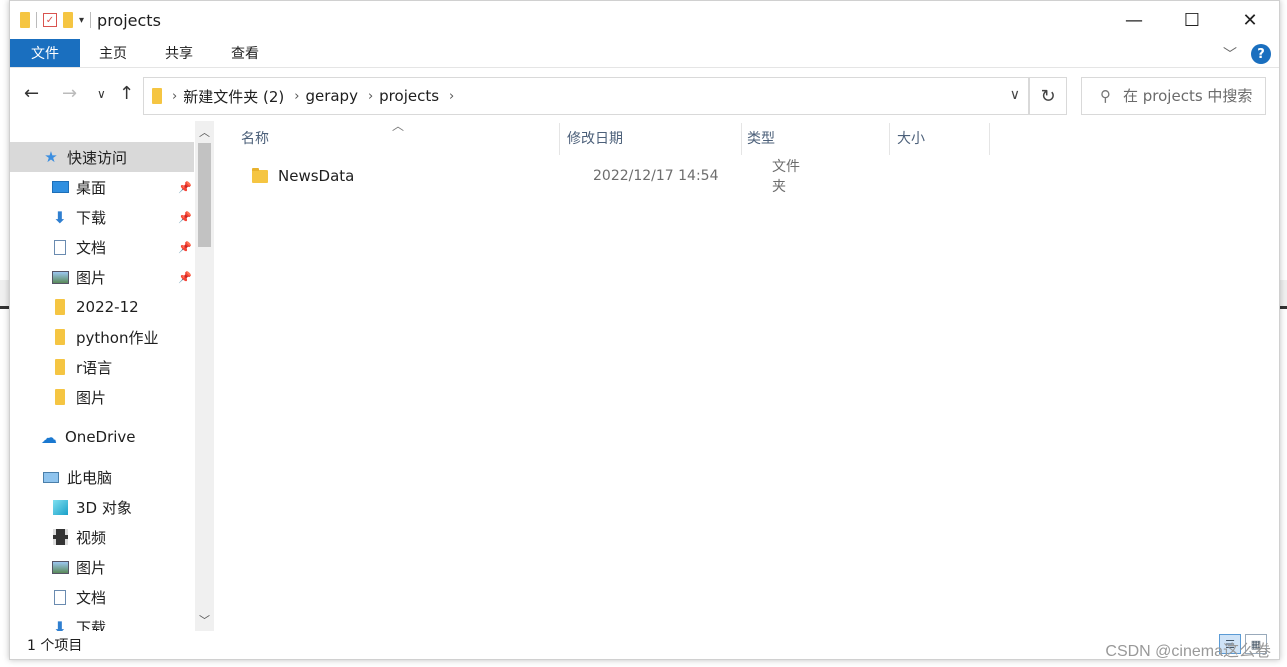 The image size is (1287, 667). What do you see at coordinates (395, 138) in the screenshot?
I see `column-header-name: 名称` at bounding box center [395, 138].